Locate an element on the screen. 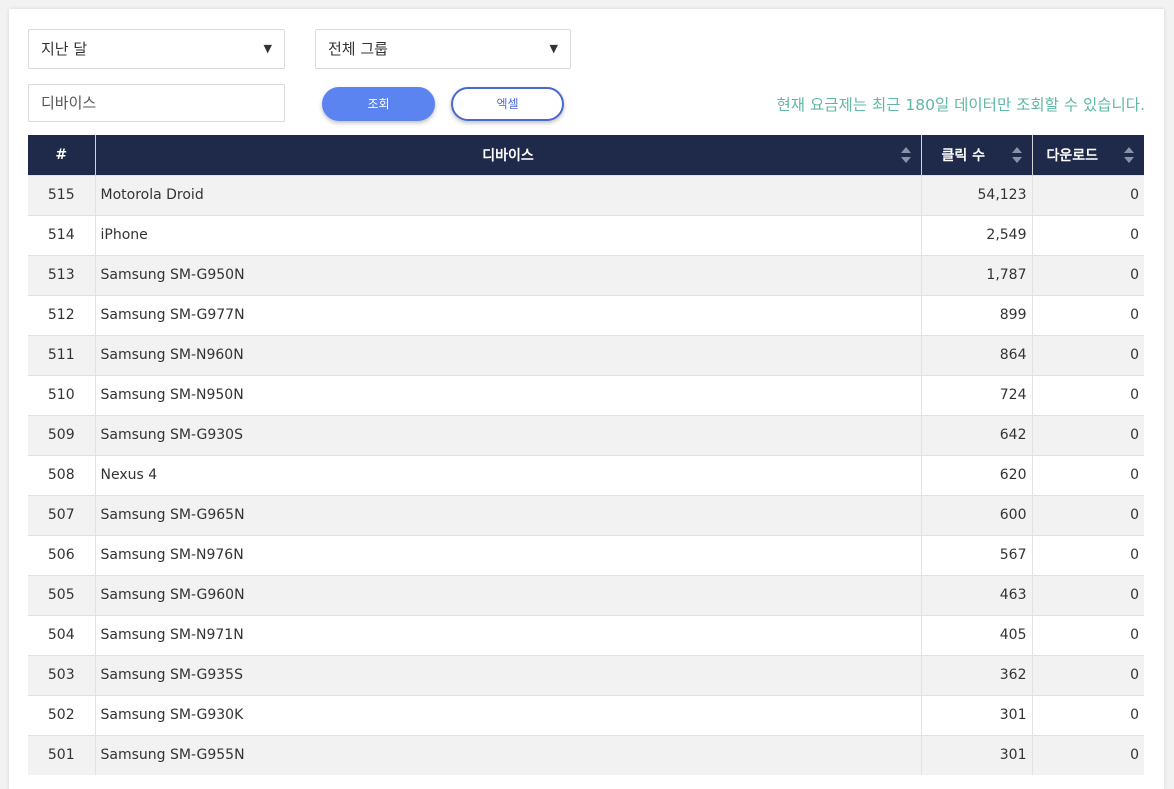 This screenshot has height=789, width=1174. row-number-cell: 501 is located at coordinates (62, 754).